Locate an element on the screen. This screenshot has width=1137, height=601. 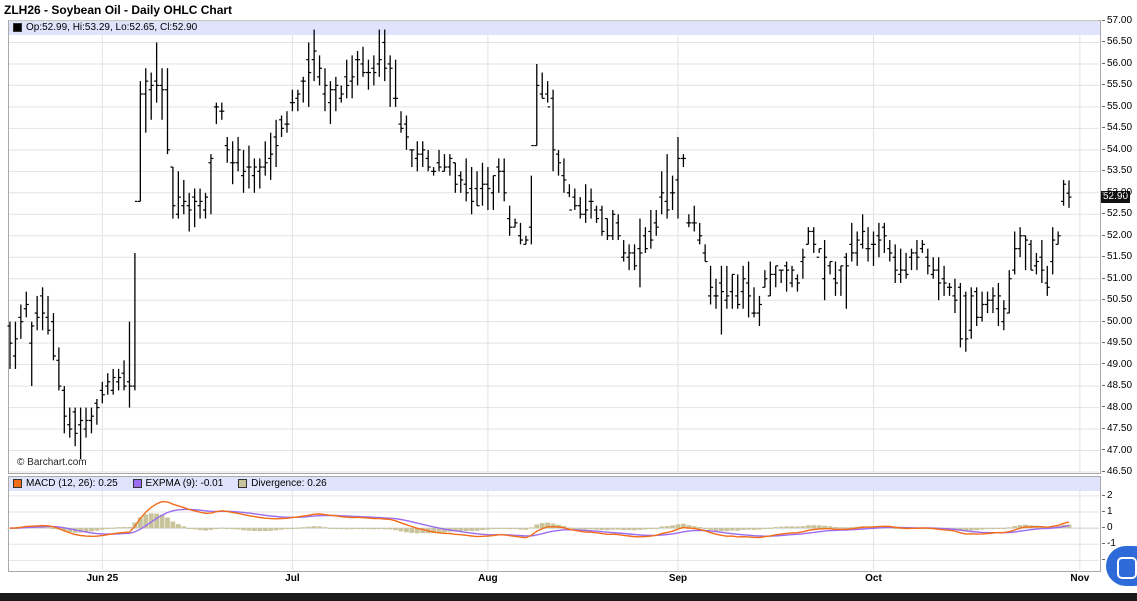
x-tick-label: Aug is located at coordinates (488, 578).